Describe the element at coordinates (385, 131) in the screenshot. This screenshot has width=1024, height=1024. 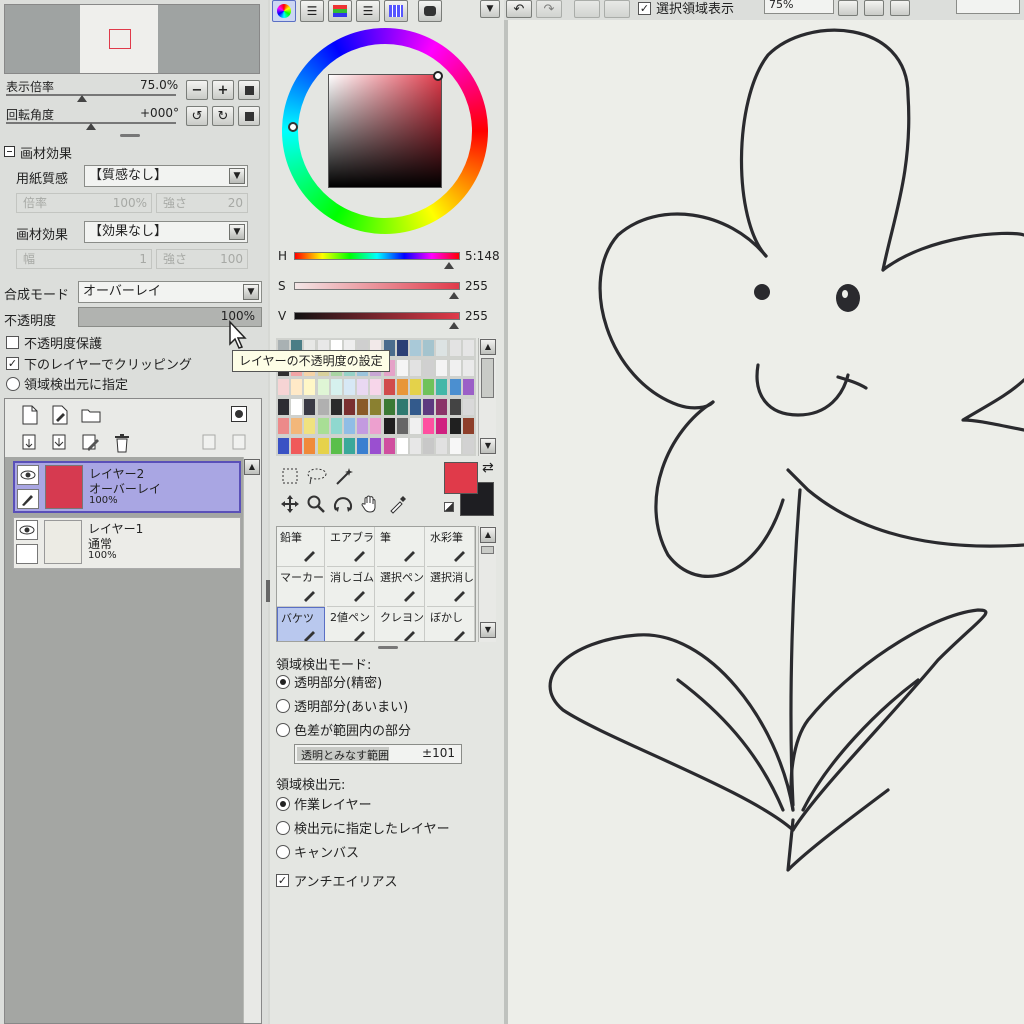
I see `sv-square` at that location.